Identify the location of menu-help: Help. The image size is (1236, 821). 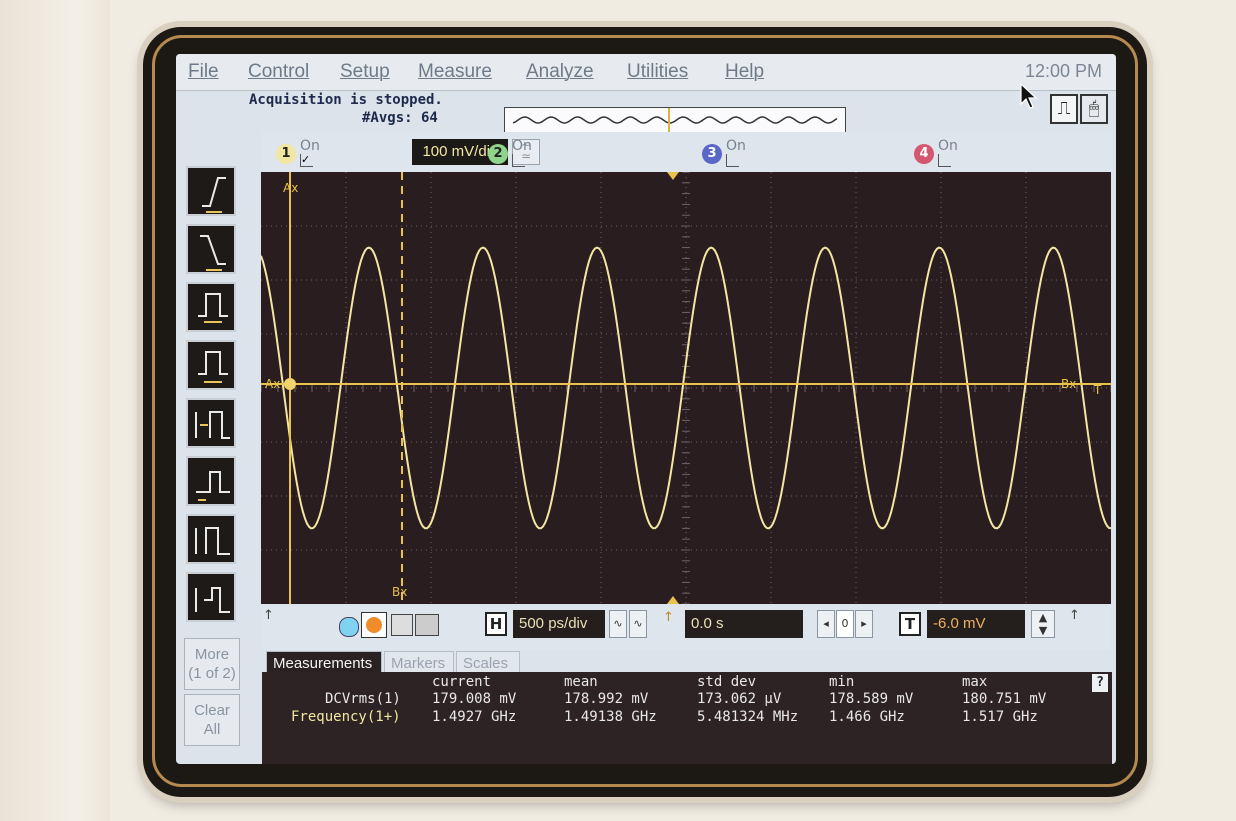
(744, 72).